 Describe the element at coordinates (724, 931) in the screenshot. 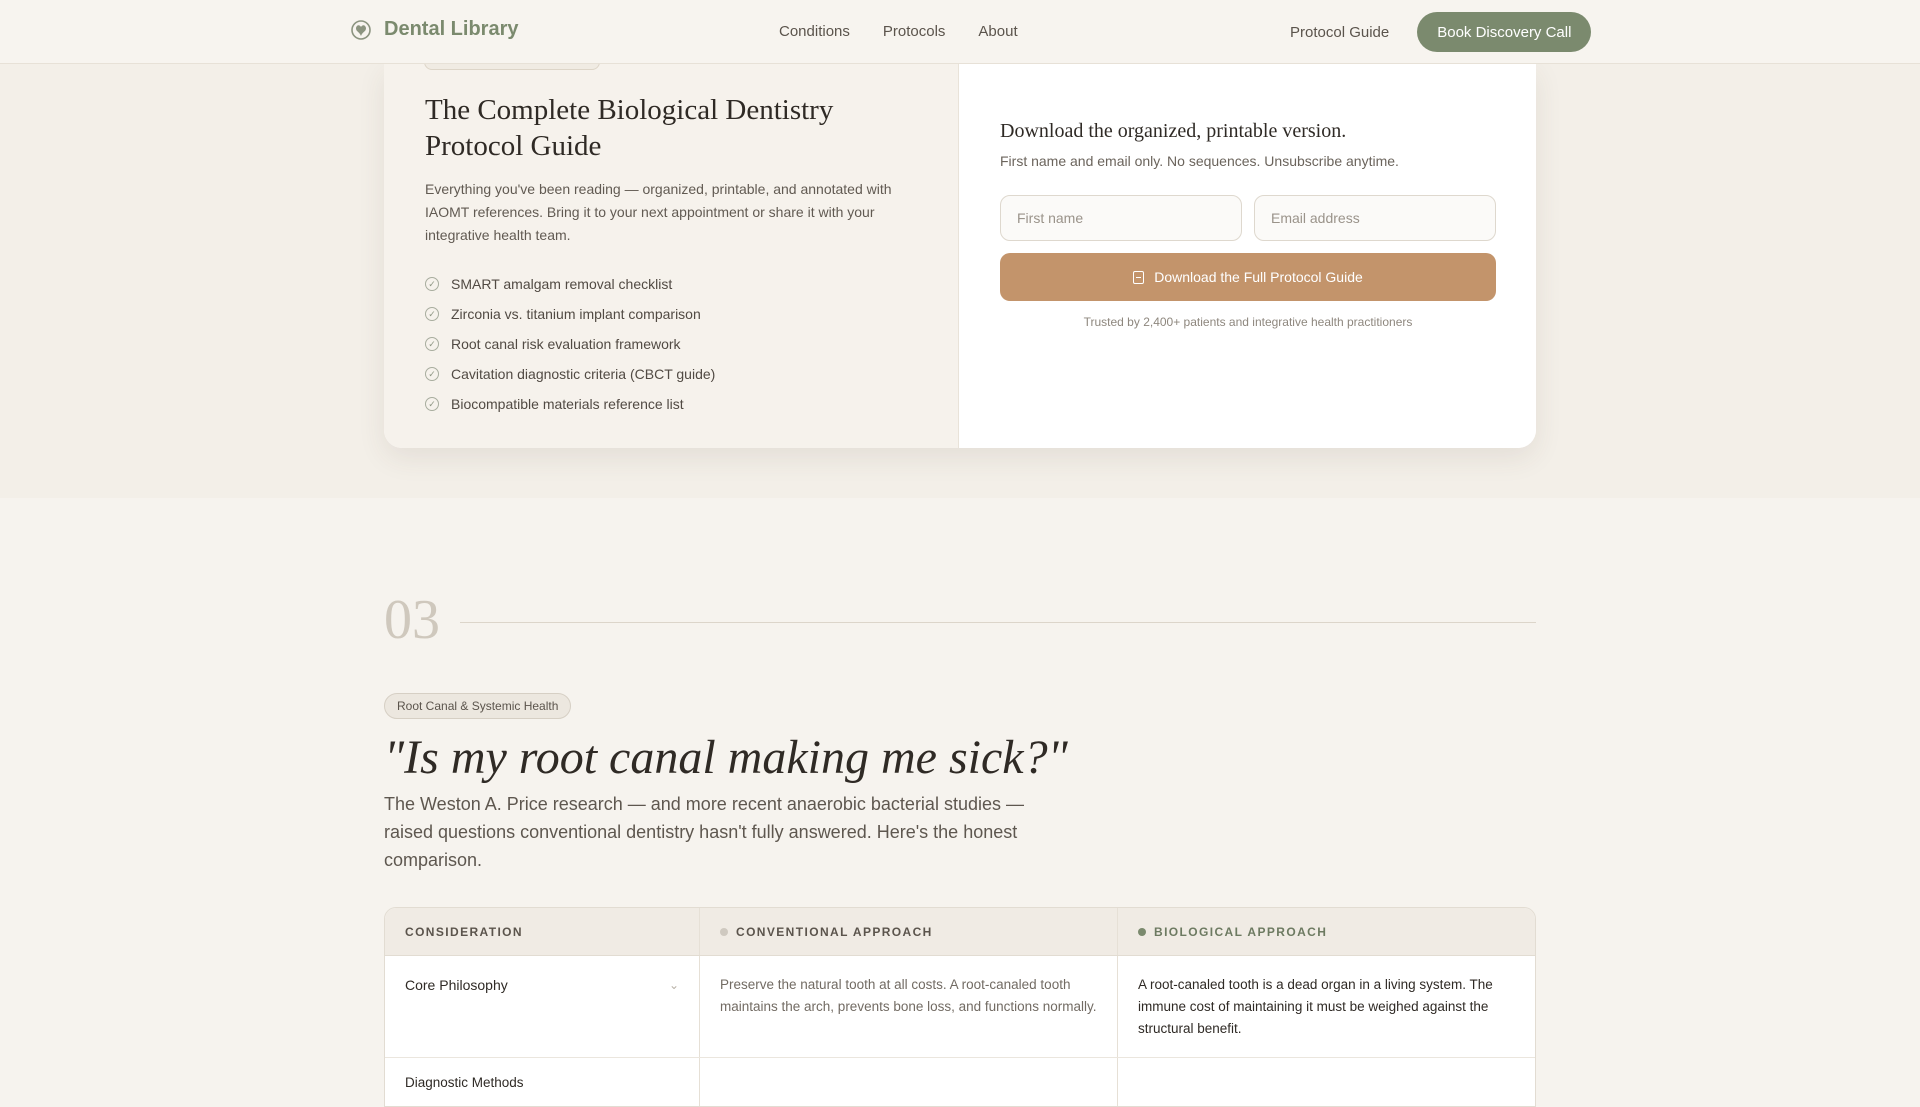

I see `conventional-dot-icon` at that location.